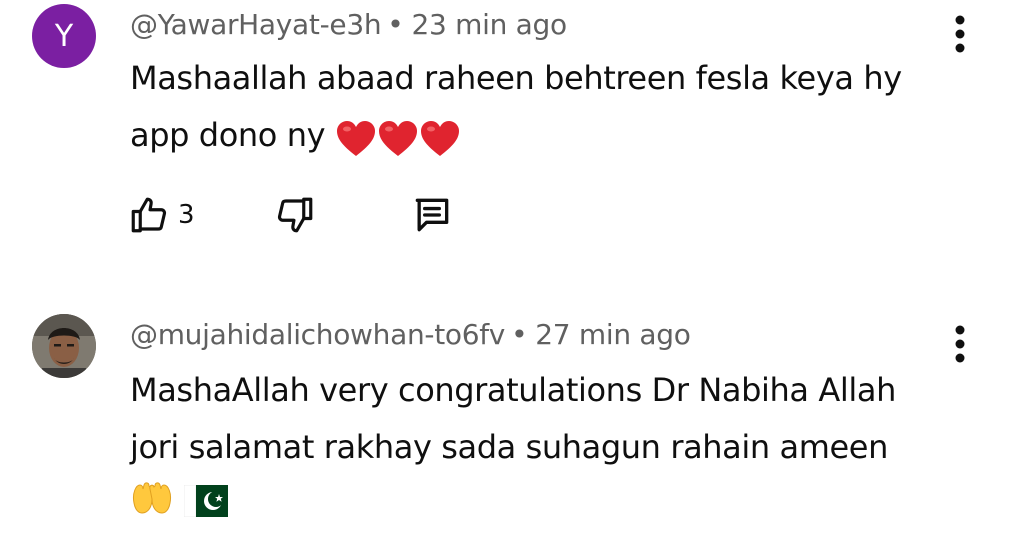 This screenshot has width=1024, height=558. Describe the element at coordinates (317, 334) in the screenshot. I see `author-name: @mujahidalichowhan-to6fv` at that location.